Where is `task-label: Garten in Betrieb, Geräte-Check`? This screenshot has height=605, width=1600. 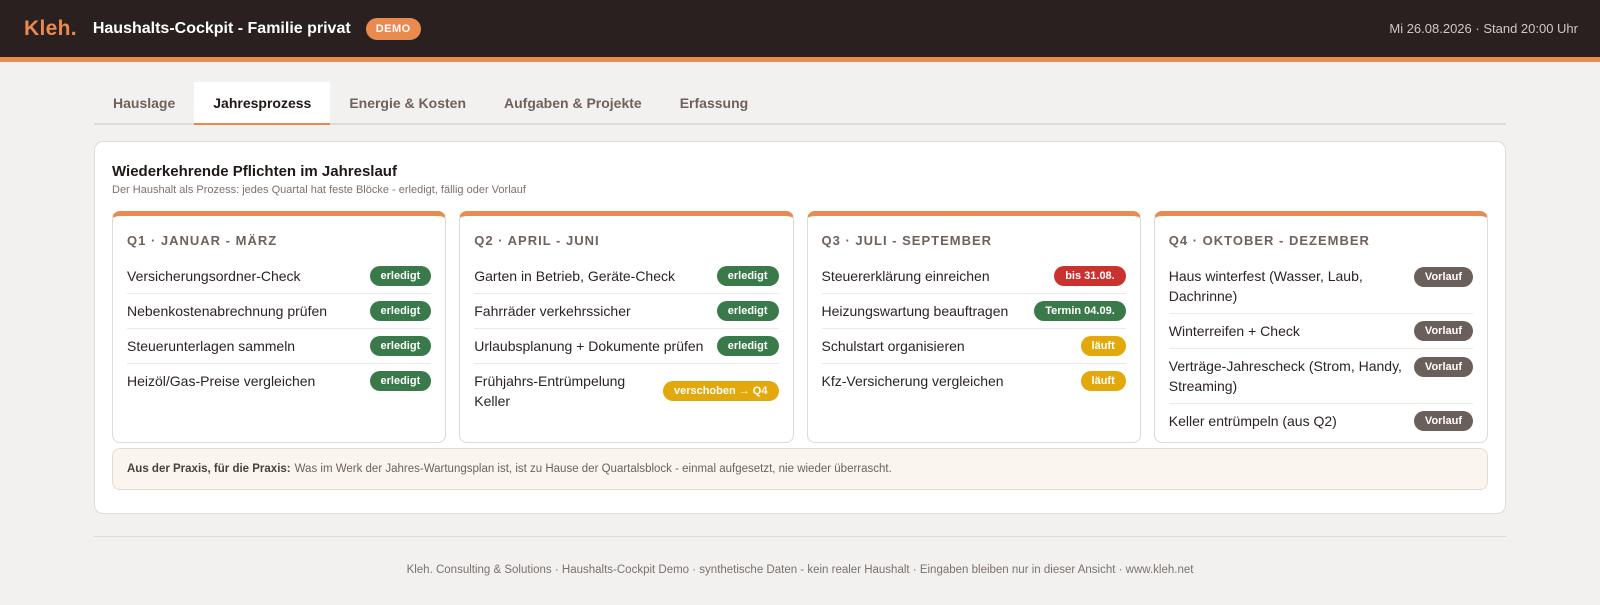 task-label: Garten in Betrieb, Geräte-Check is located at coordinates (575, 276).